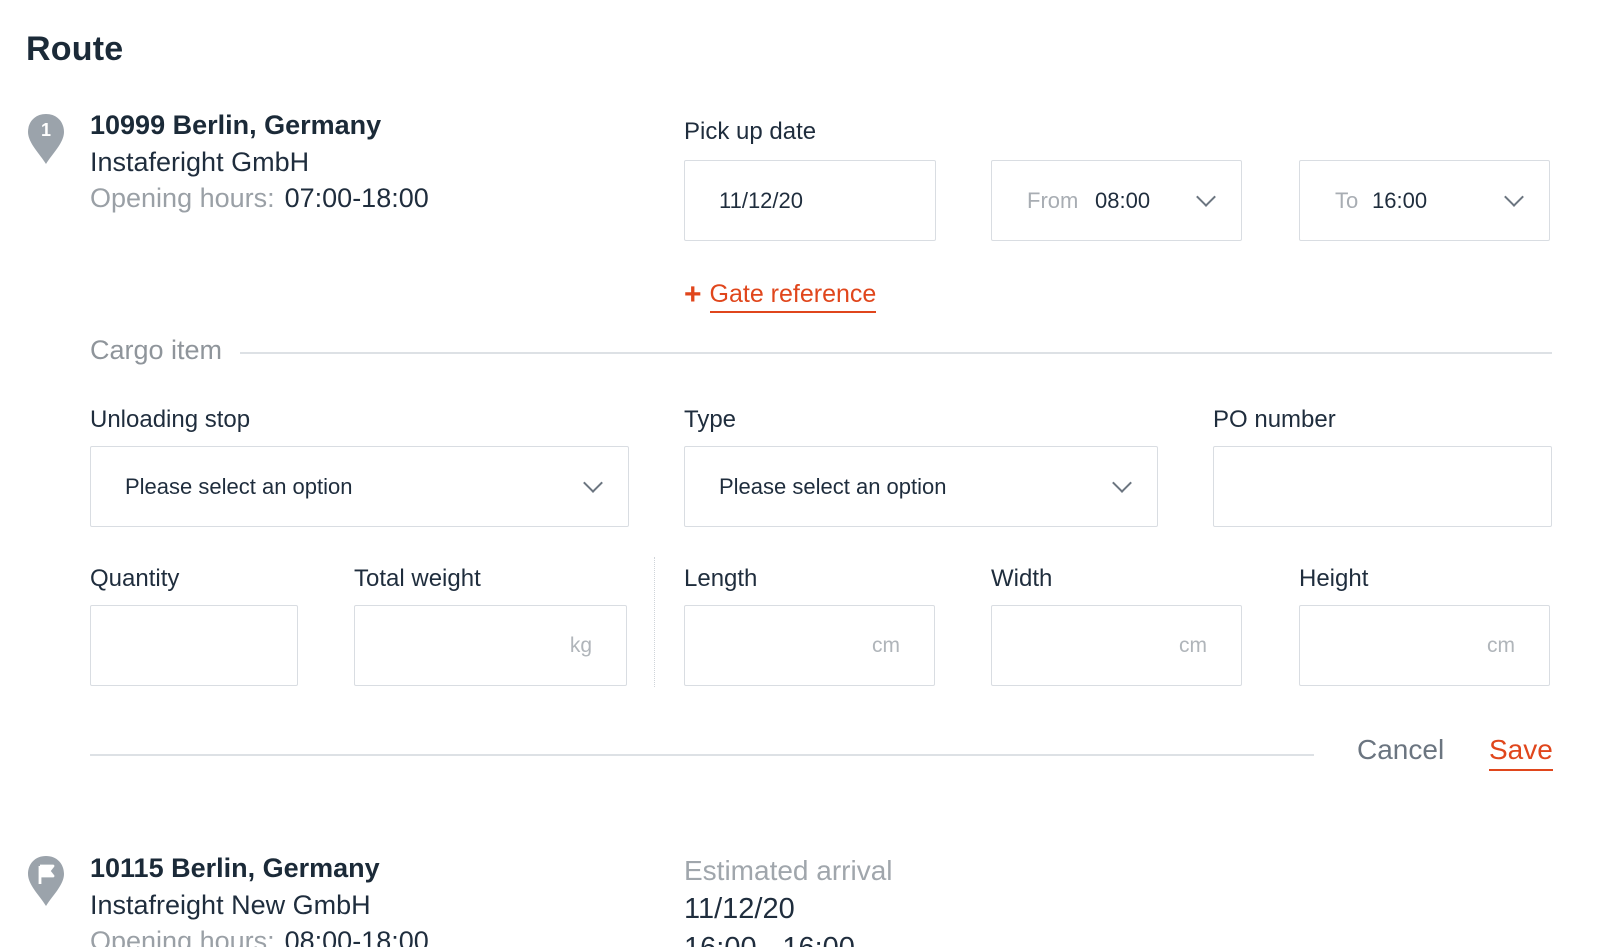 This screenshot has width=1600, height=947. Describe the element at coordinates (356, 936) in the screenshot. I see `stop-2-hours-value: 08:00-18:00` at that location.